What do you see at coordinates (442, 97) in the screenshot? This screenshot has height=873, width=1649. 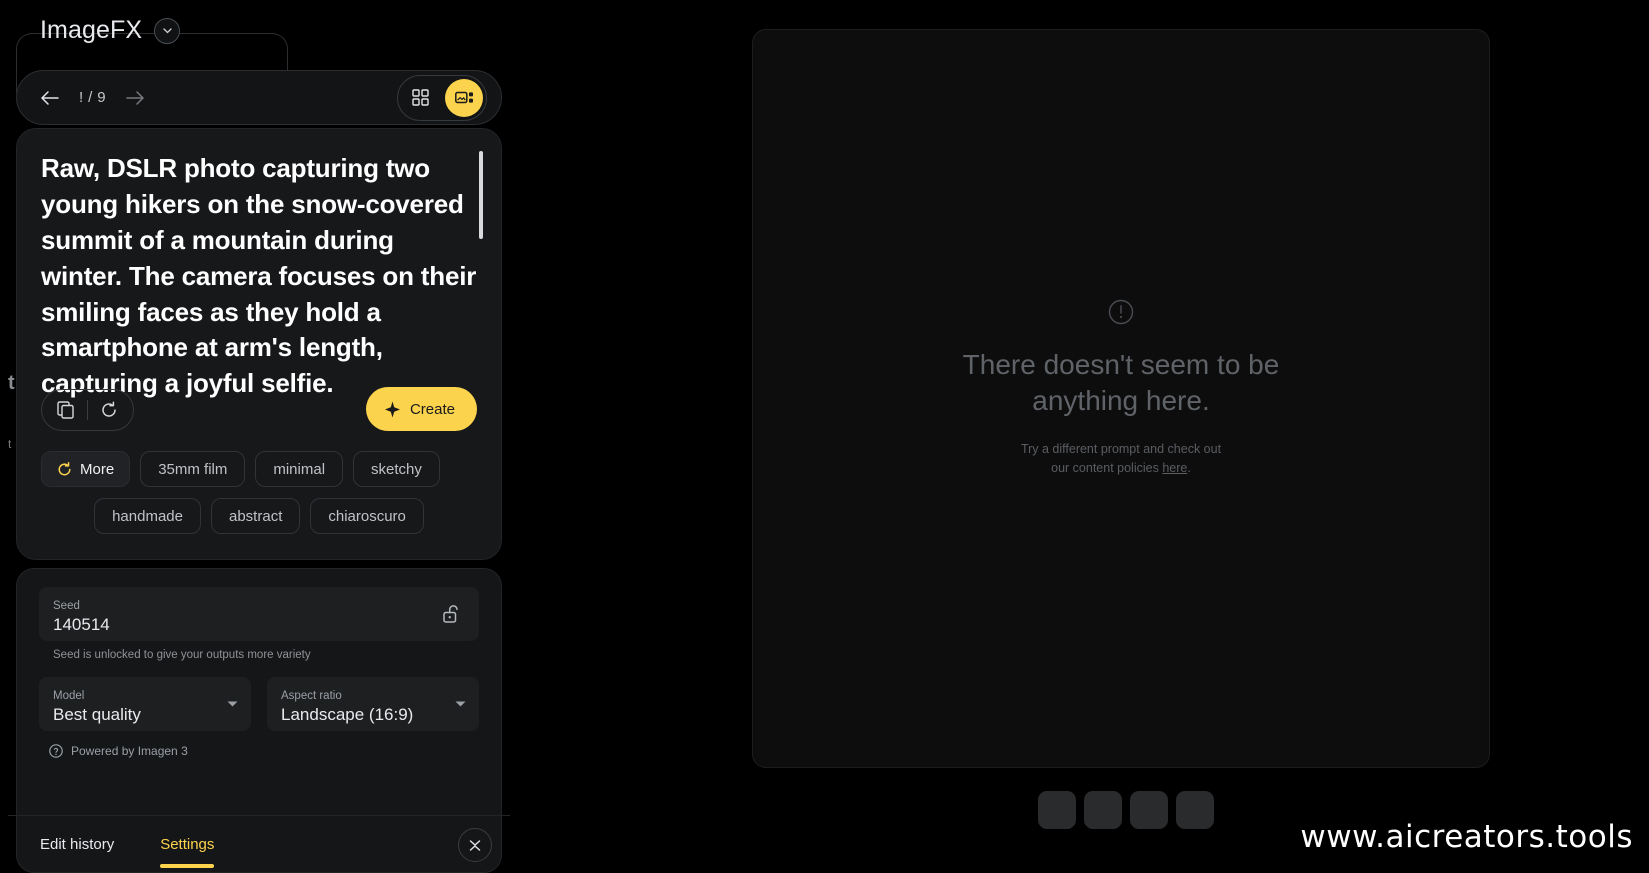 I see `view-mode-group` at bounding box center [442, 97].